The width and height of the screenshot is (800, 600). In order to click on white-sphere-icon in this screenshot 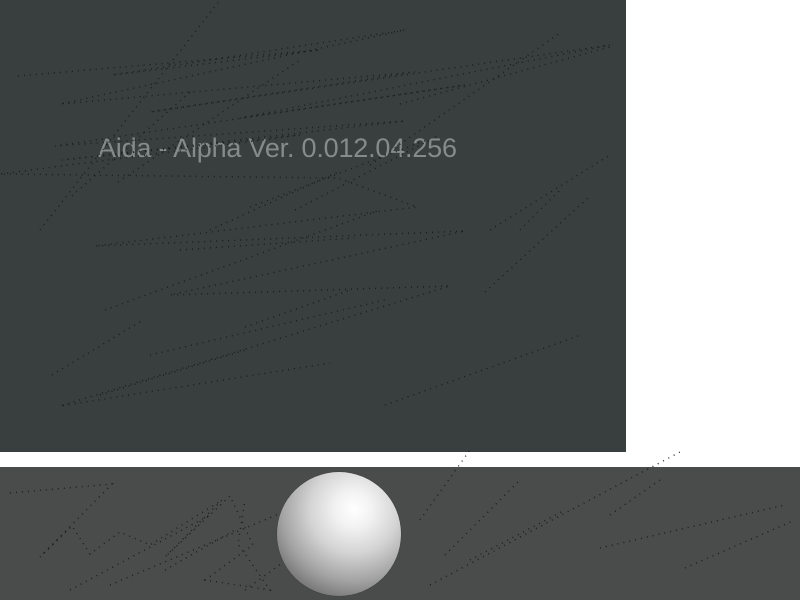, I will do `click(339, 534)`.